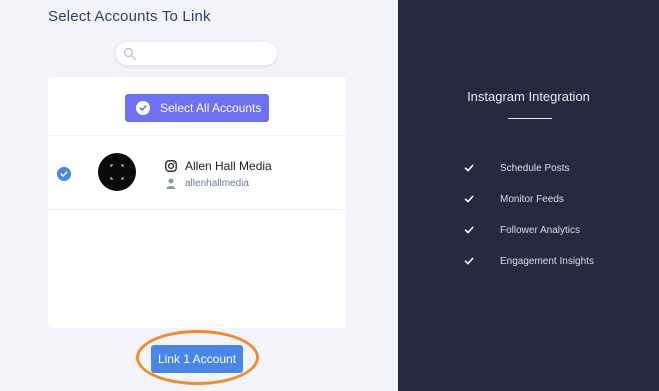 Image resolution: width=659 pixels, height=391 pixels. Describe the element at coordinates (532, 199) in the screenshot. I see `feature-label: Monitor Feeds` at that location.